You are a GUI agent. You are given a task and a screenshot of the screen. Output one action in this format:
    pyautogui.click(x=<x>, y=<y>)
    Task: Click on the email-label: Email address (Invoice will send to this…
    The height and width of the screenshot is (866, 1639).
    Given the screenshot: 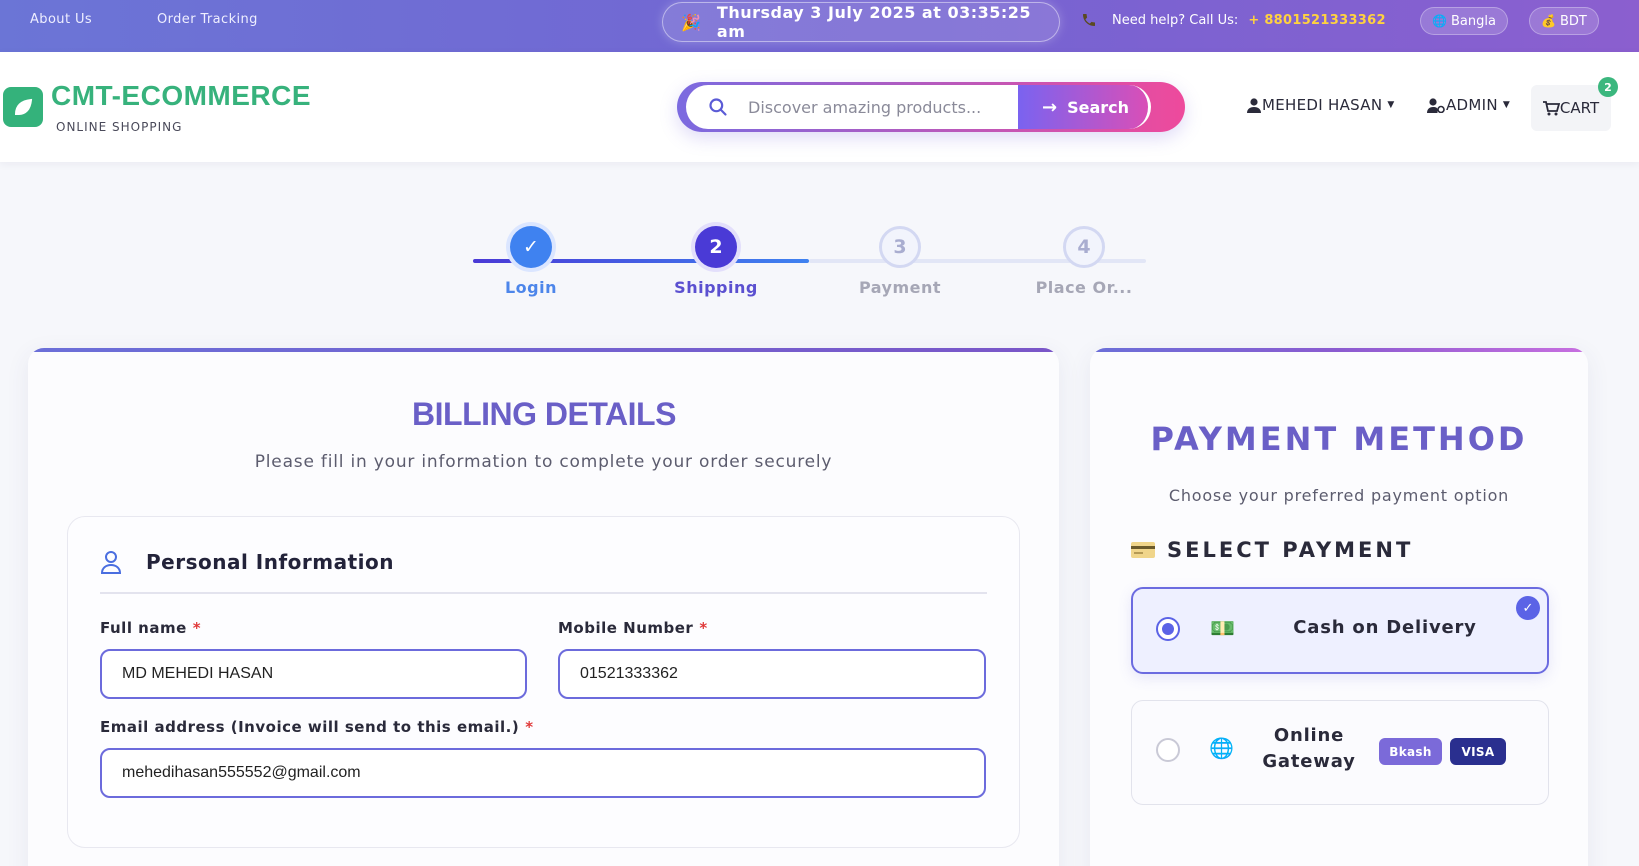 What is the action you would take?
    pyautogui.click(x=317, y=727)
    